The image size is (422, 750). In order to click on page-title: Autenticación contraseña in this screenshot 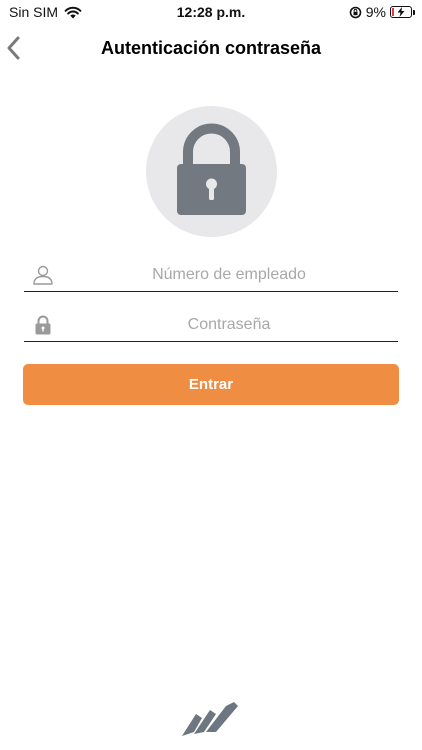, I will do `click(211, 48)`.